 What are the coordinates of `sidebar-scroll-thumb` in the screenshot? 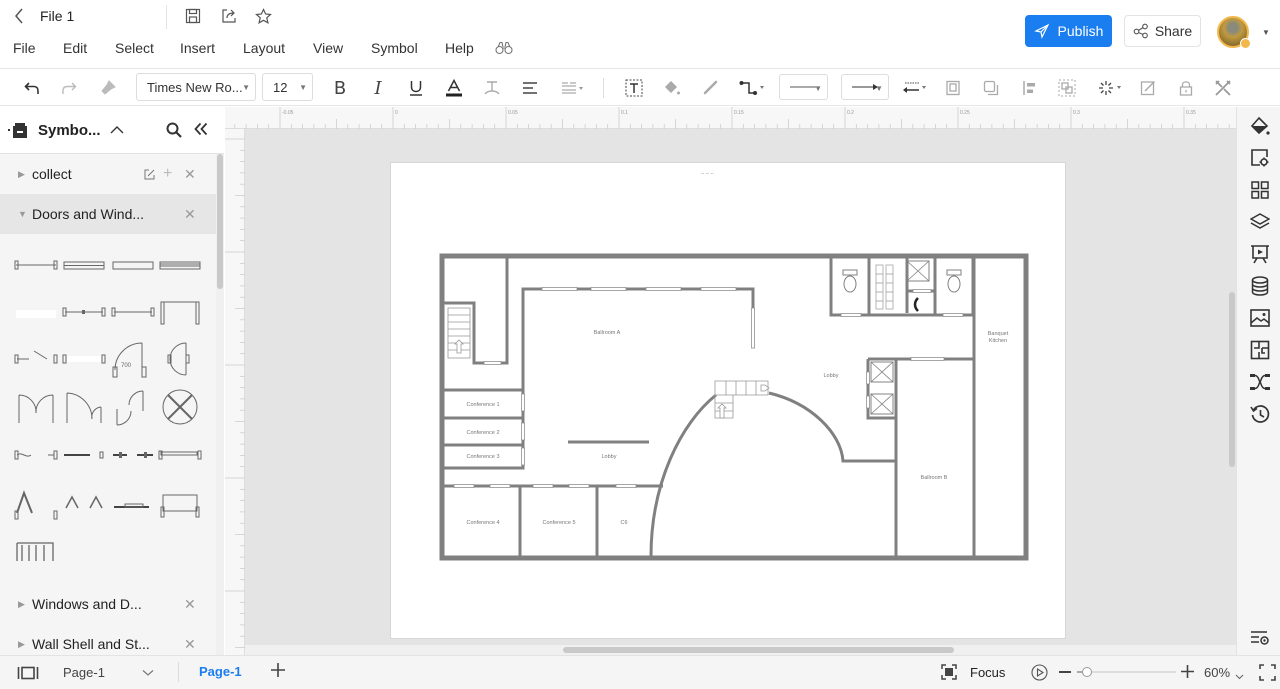 It's located at (220, 221).